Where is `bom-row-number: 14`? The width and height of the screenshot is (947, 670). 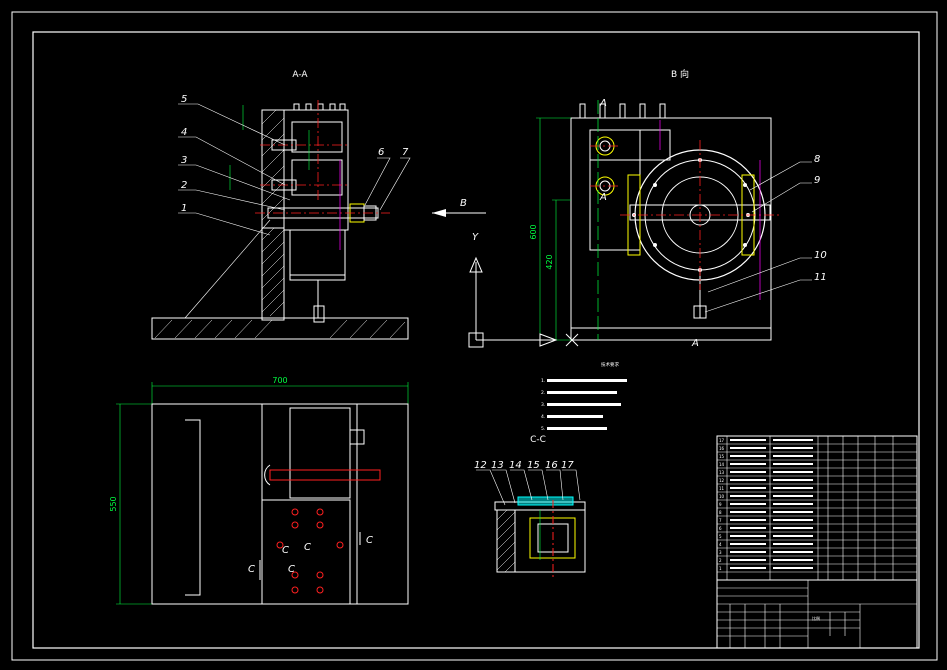 bom-row-number: 14 is located at coordinates (722, 464).